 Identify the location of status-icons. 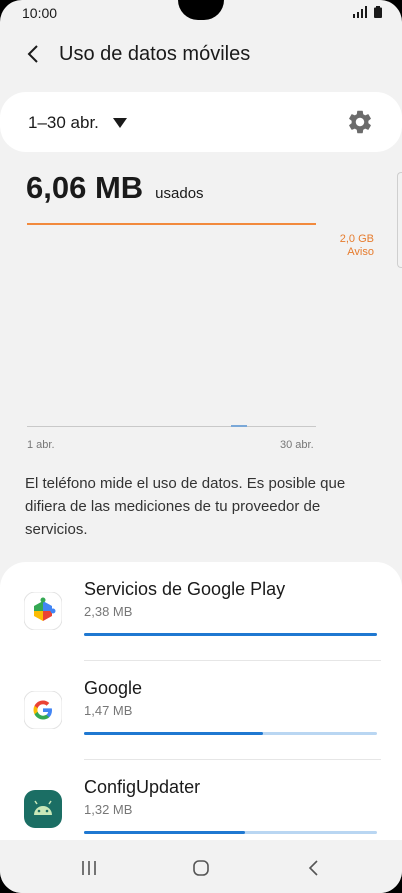
(367, 12).